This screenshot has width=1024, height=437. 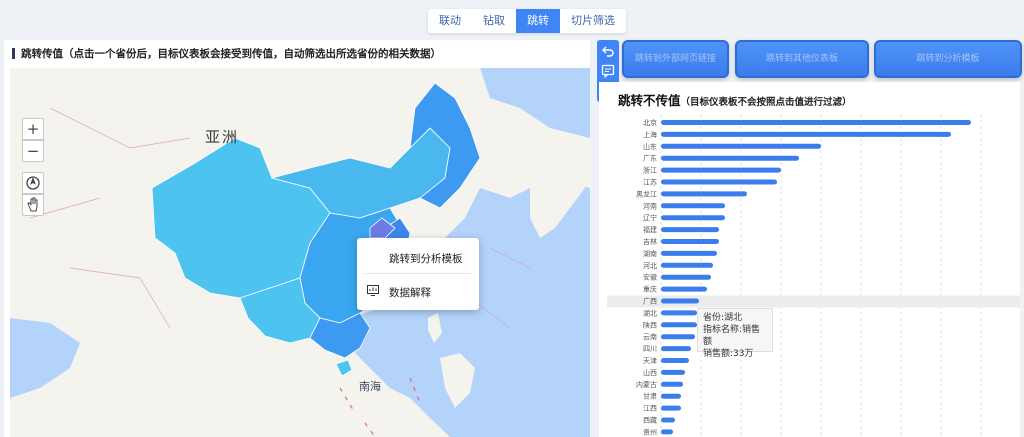 I want to click on category-label: 湖南, so click(x=650, y=253).